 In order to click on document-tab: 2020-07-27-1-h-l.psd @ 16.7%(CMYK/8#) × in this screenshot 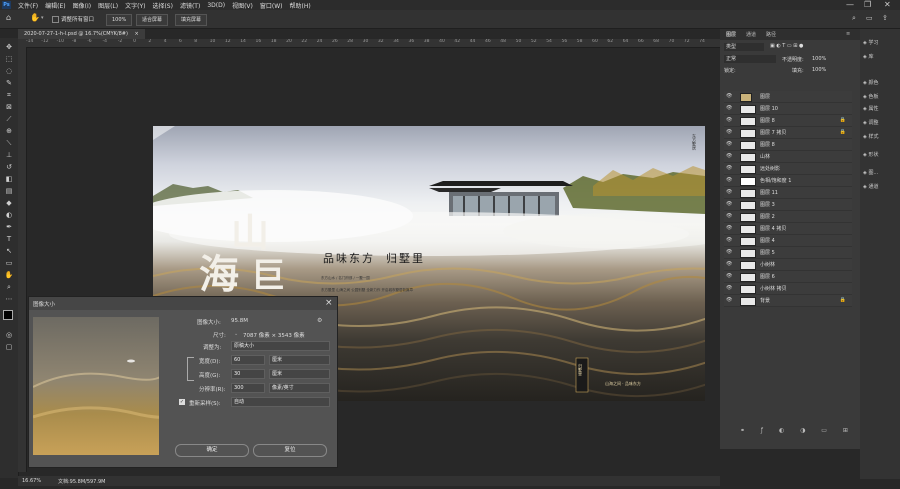, I will do `click(81, 34)`.